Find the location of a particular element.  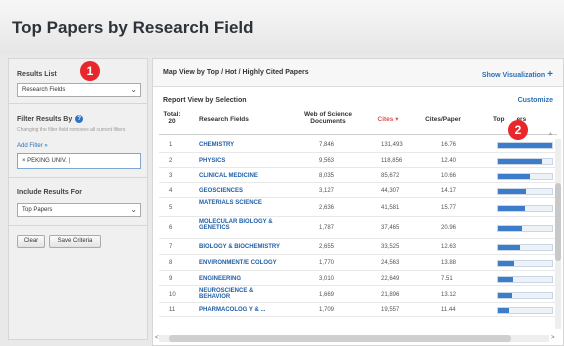

row-research-field: BIOLOGY & BIOCHEMISTRY is located at coordinates (240, 247).